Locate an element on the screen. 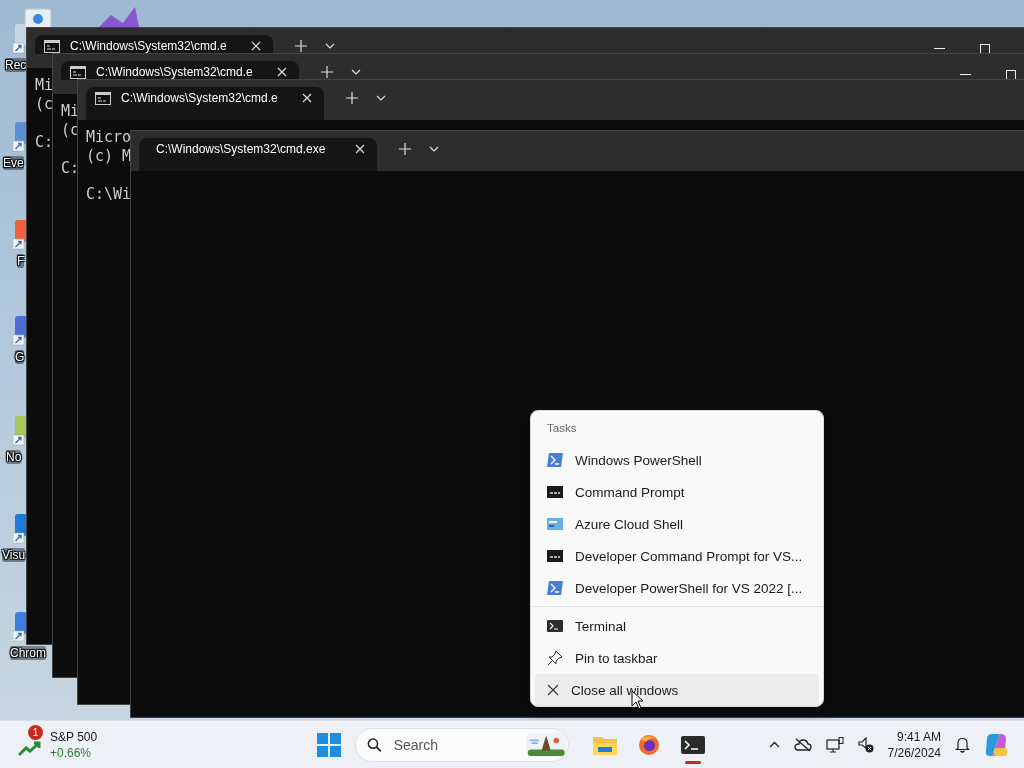  copilot-icon is located at coordinates (996, 744).